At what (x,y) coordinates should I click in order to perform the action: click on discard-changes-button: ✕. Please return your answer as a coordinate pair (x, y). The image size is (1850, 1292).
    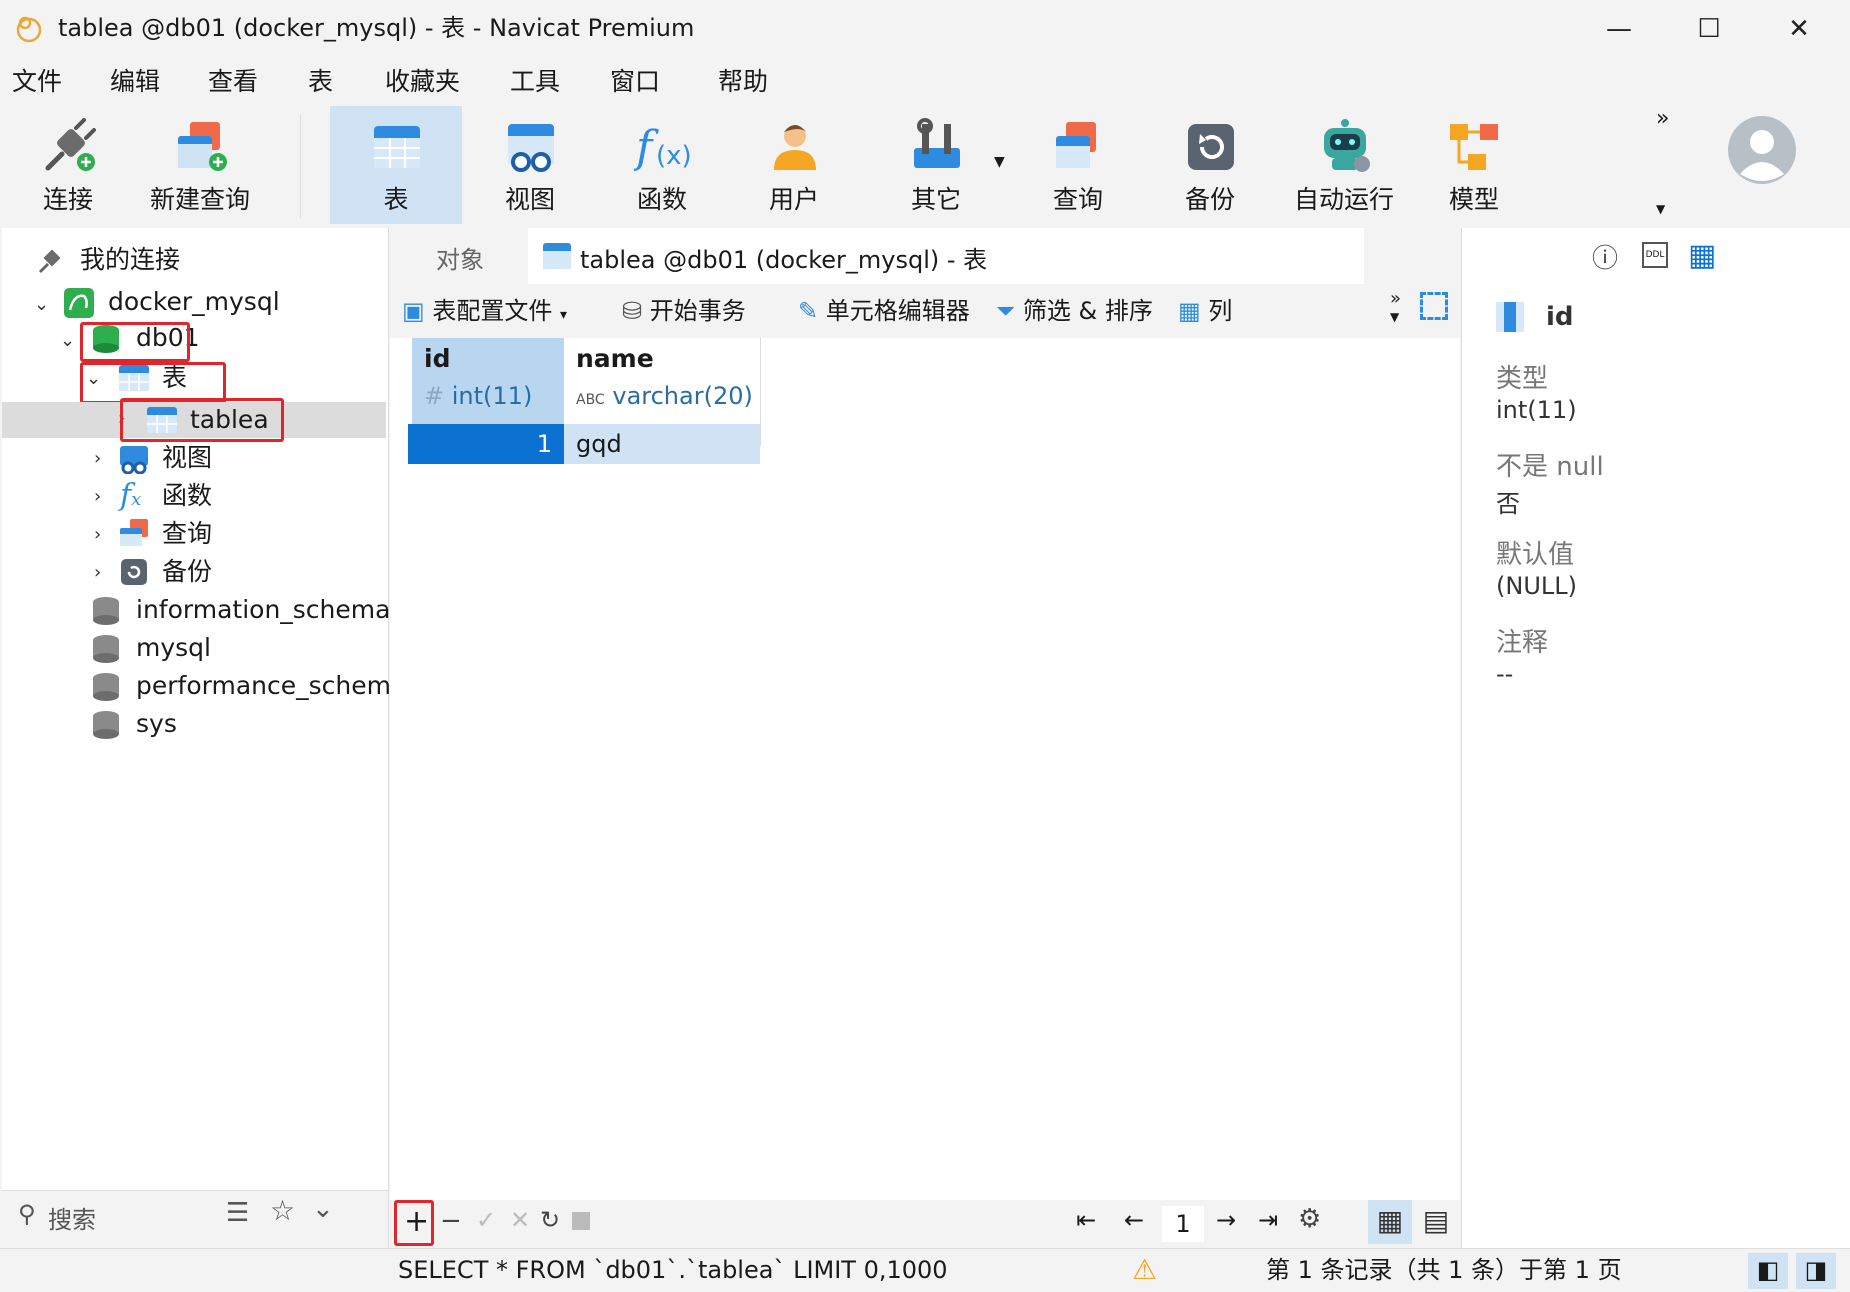
    Looking at the image, I should click on (520, 1220).